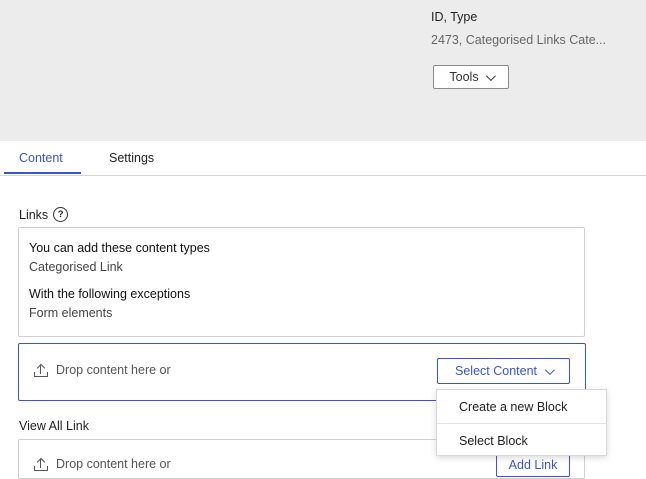 This screenshot has width=646, height=479. Describe the element at coordinates (41, 158) in the screenshot. I see `tab-content: Content` at that location.